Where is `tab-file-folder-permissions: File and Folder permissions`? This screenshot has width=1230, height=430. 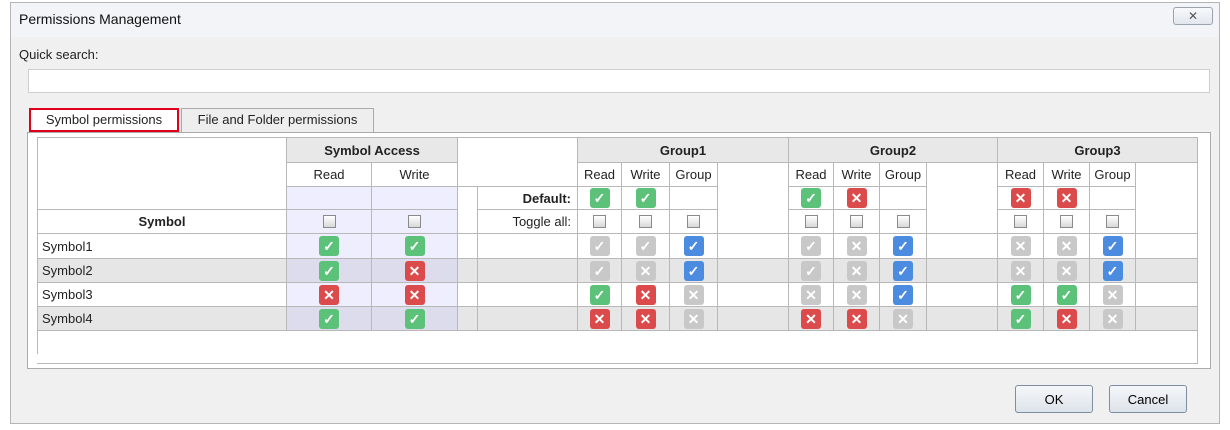
tab-file-folder-permissions: File and Folder permissions is located at coordinates (277, 120).